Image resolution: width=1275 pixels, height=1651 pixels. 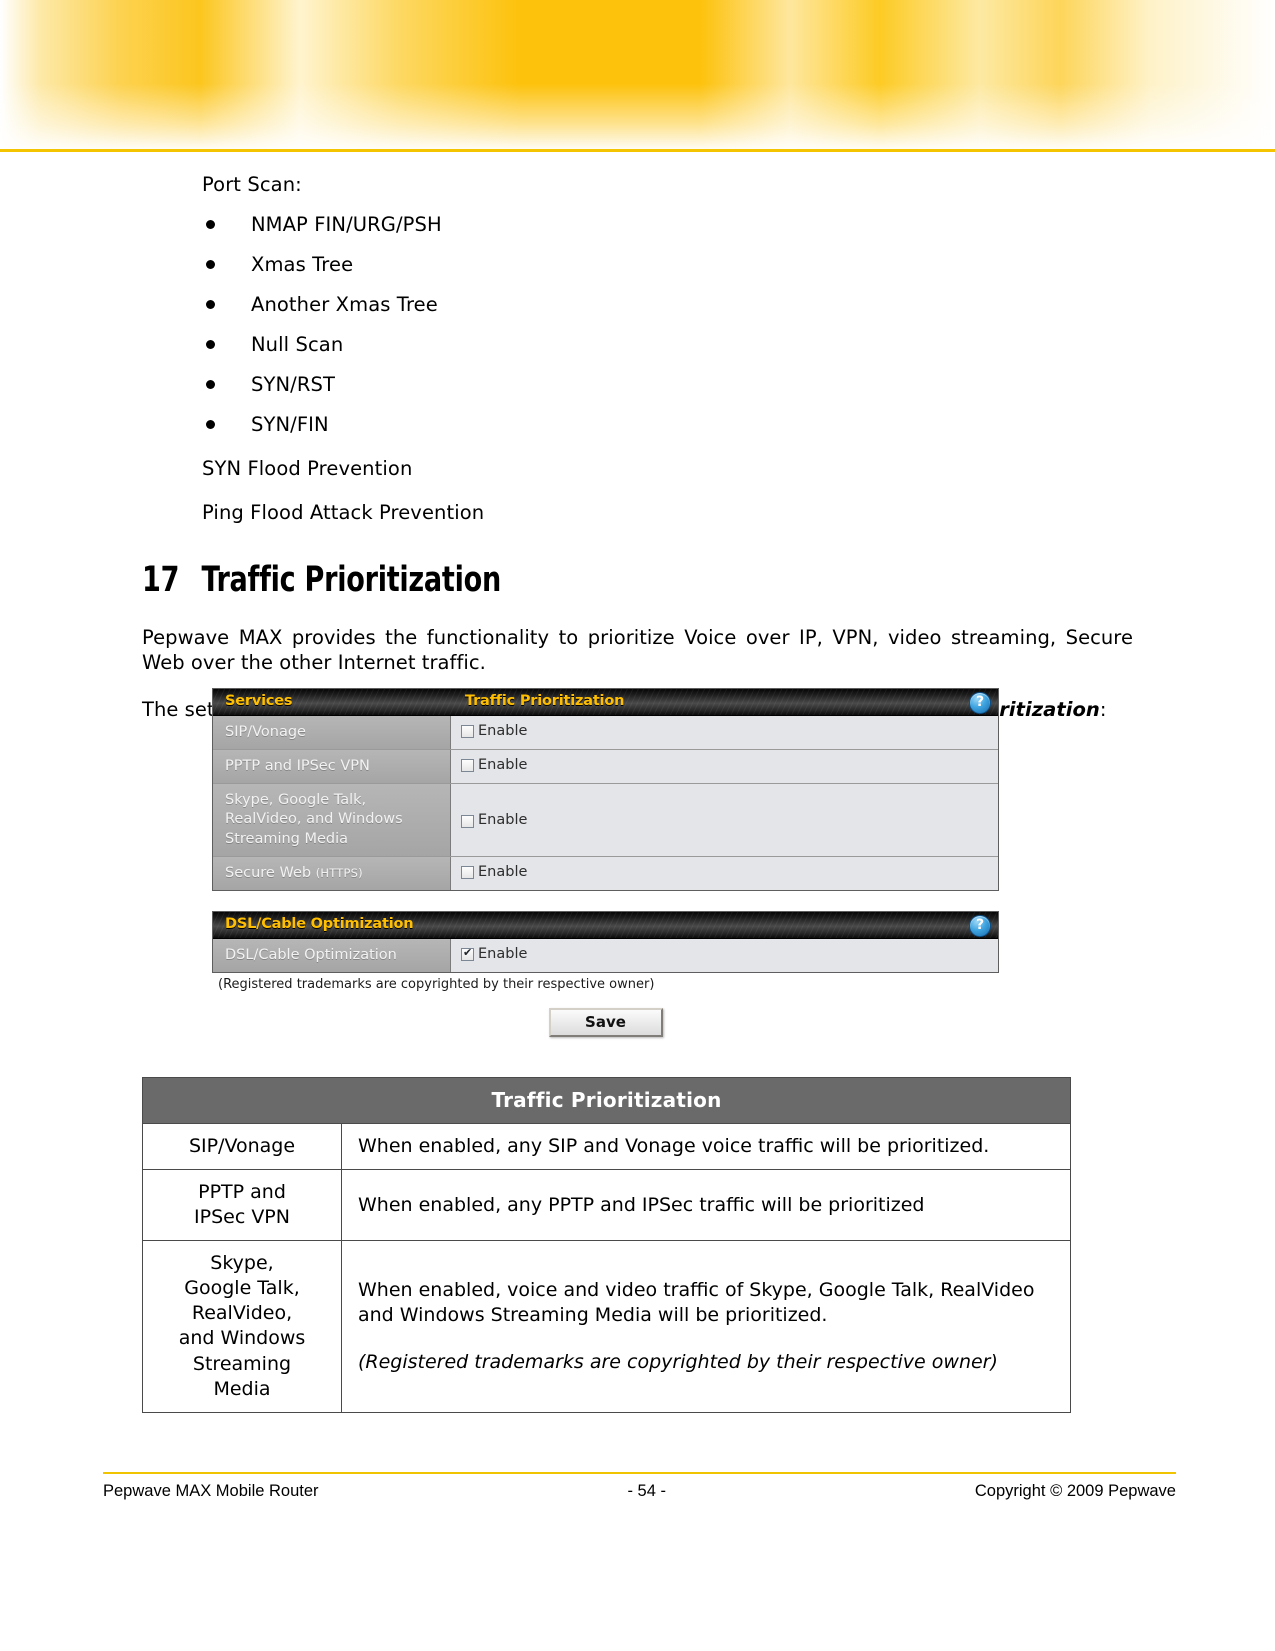 What do you see at coordinates (467, 822) in the screenshot?
I see `enable-checkbox-skype-group` at bounding box center [467, 822].